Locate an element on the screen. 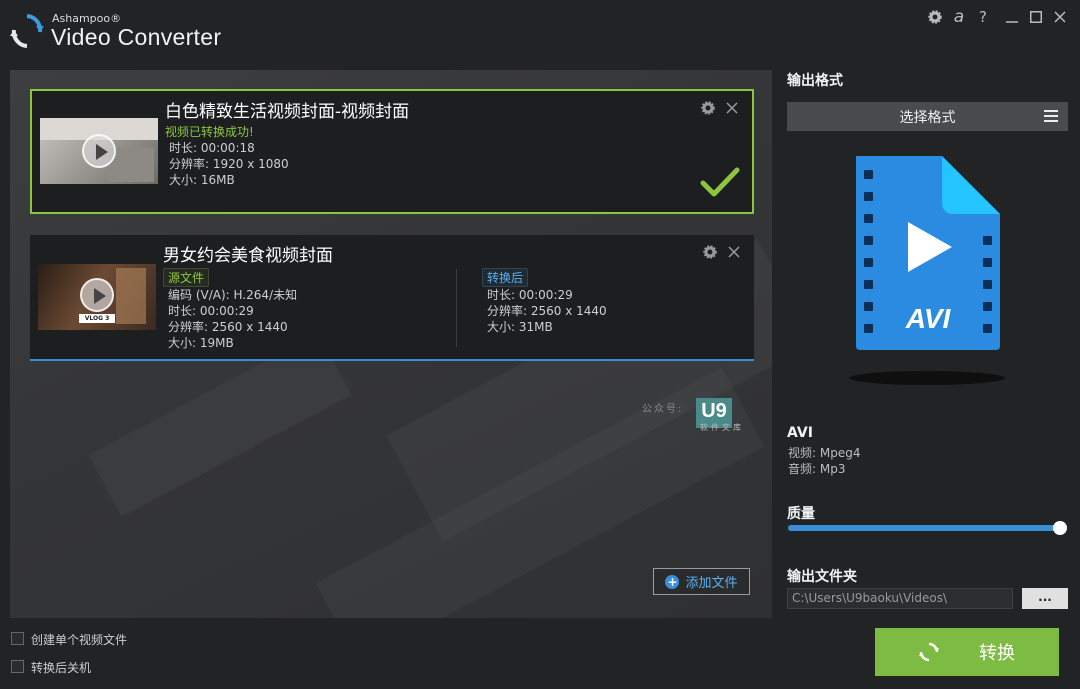 This screenshot has width=1080, height=689. quality-slider-track is located at coordinates (924, 528).